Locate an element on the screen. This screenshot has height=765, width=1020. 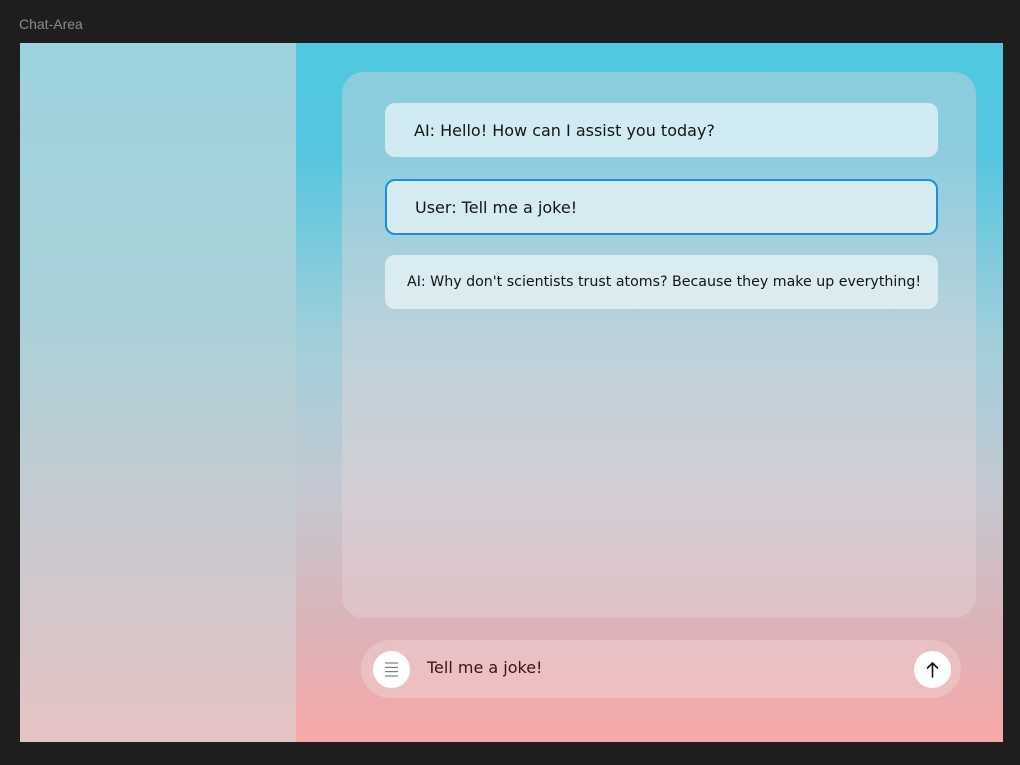
message-text: AI: Hello! How can I assist you today? is located at coordinates (564, 130).